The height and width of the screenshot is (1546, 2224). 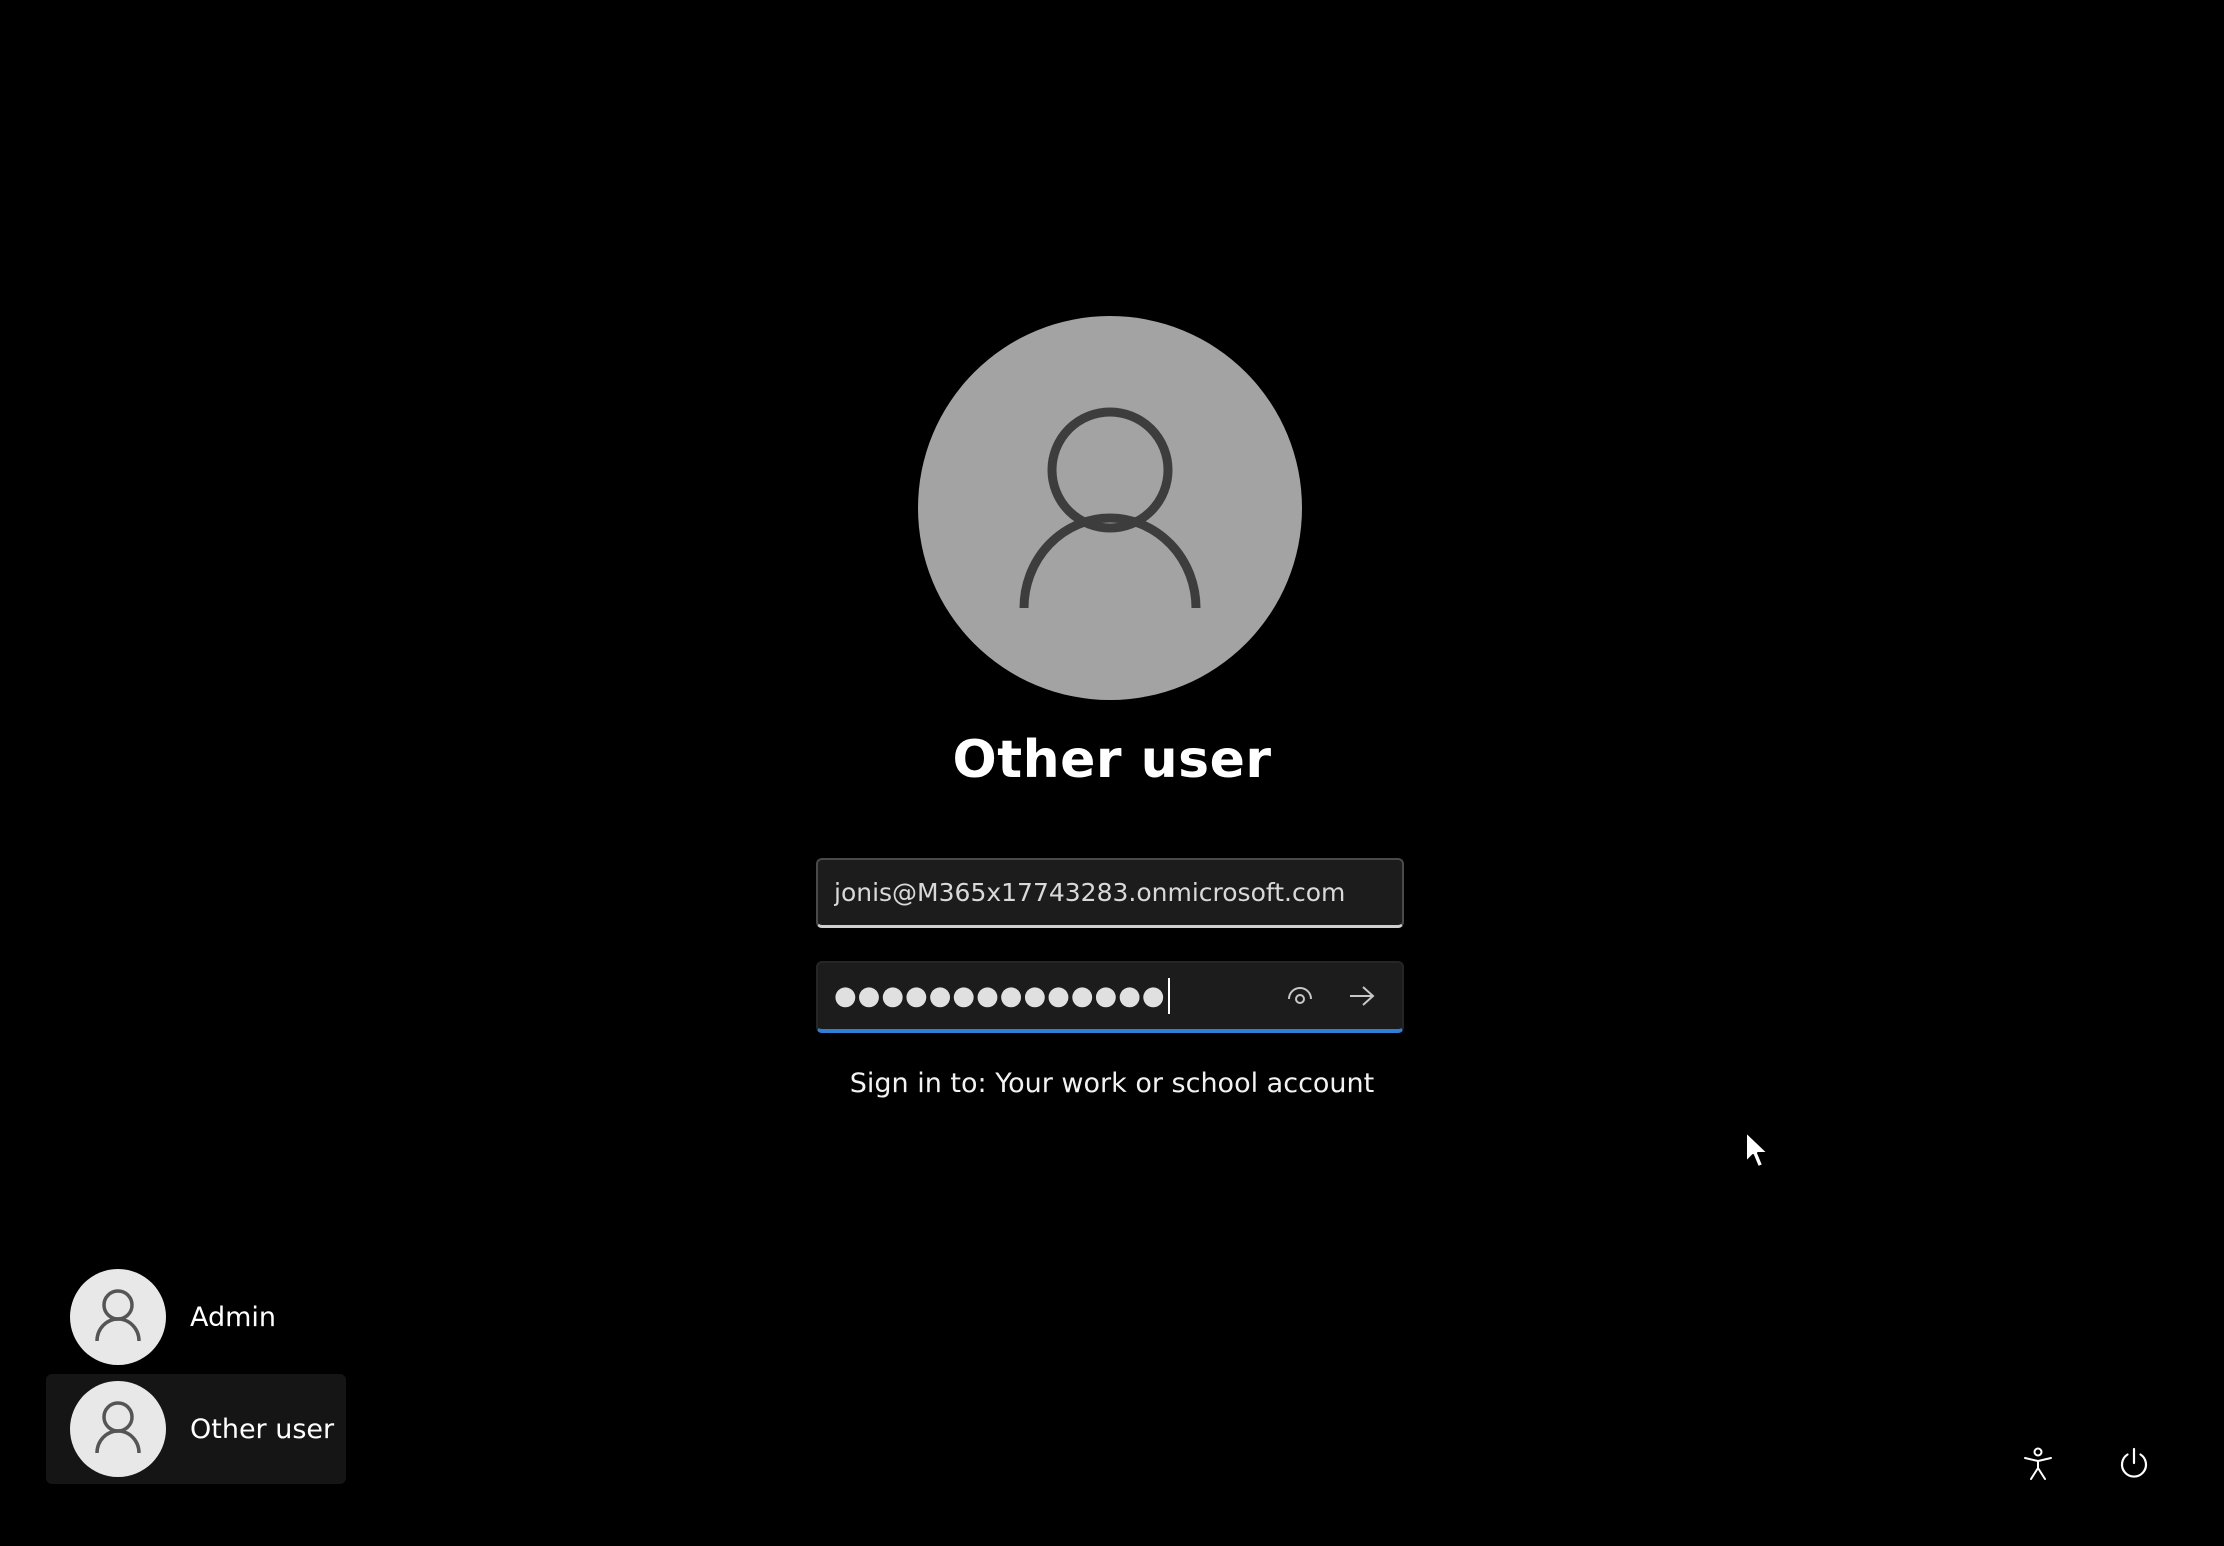 I want to click on accessibility-icon, so click(x=2038, y=1463).